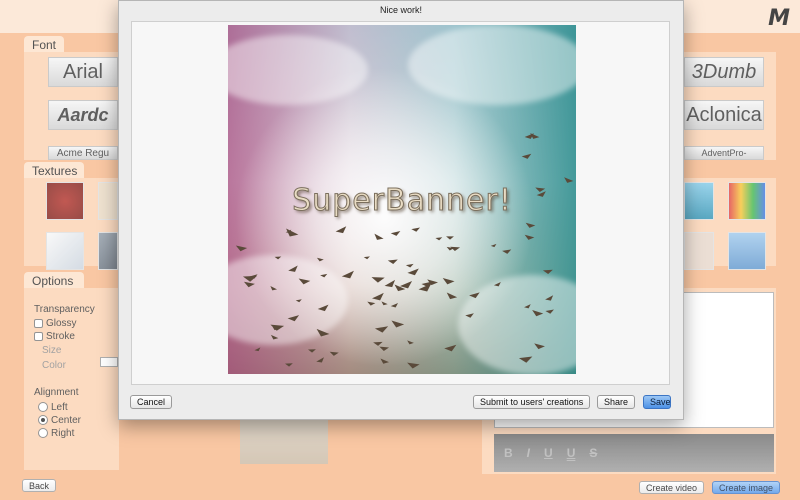 This screenshot has width=800, height=500. I want to click on banner-title: SuperBanner!, so click(402, 201).